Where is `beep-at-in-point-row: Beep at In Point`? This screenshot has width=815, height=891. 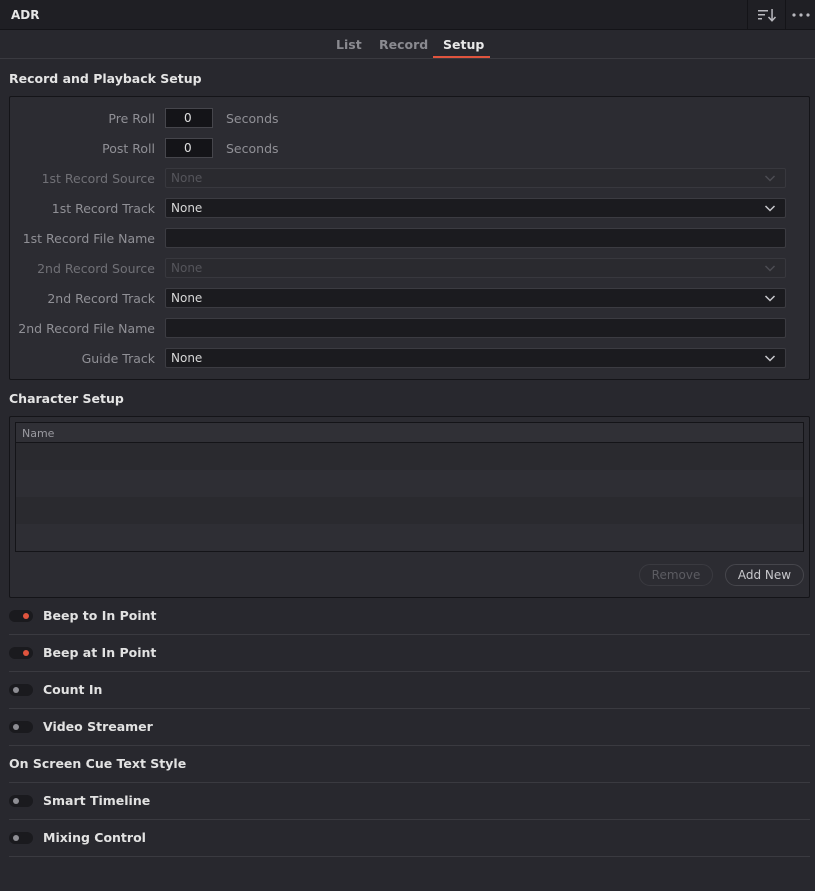
beep-at-in-point-row: Beep at In Point is located at coordinates (409, 653).